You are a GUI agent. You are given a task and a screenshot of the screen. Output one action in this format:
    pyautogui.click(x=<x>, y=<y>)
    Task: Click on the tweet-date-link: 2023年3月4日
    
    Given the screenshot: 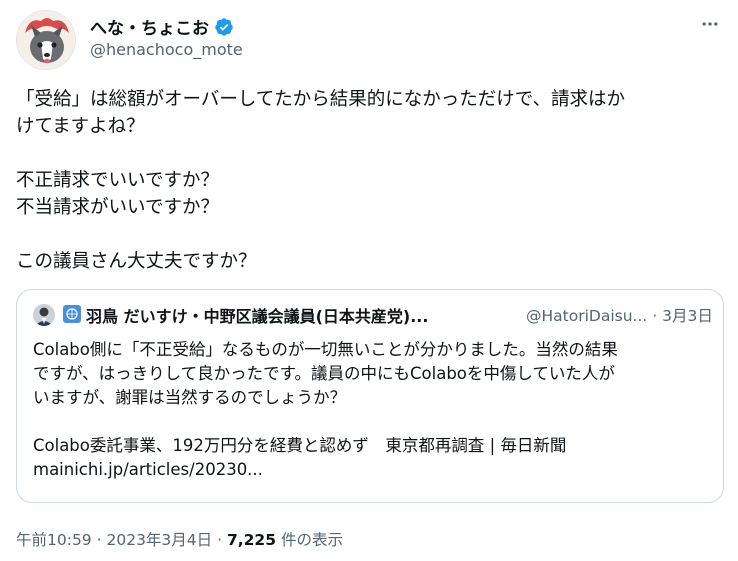 What is the action you would take?
    pyautogui.click(x=159, y=540)
    